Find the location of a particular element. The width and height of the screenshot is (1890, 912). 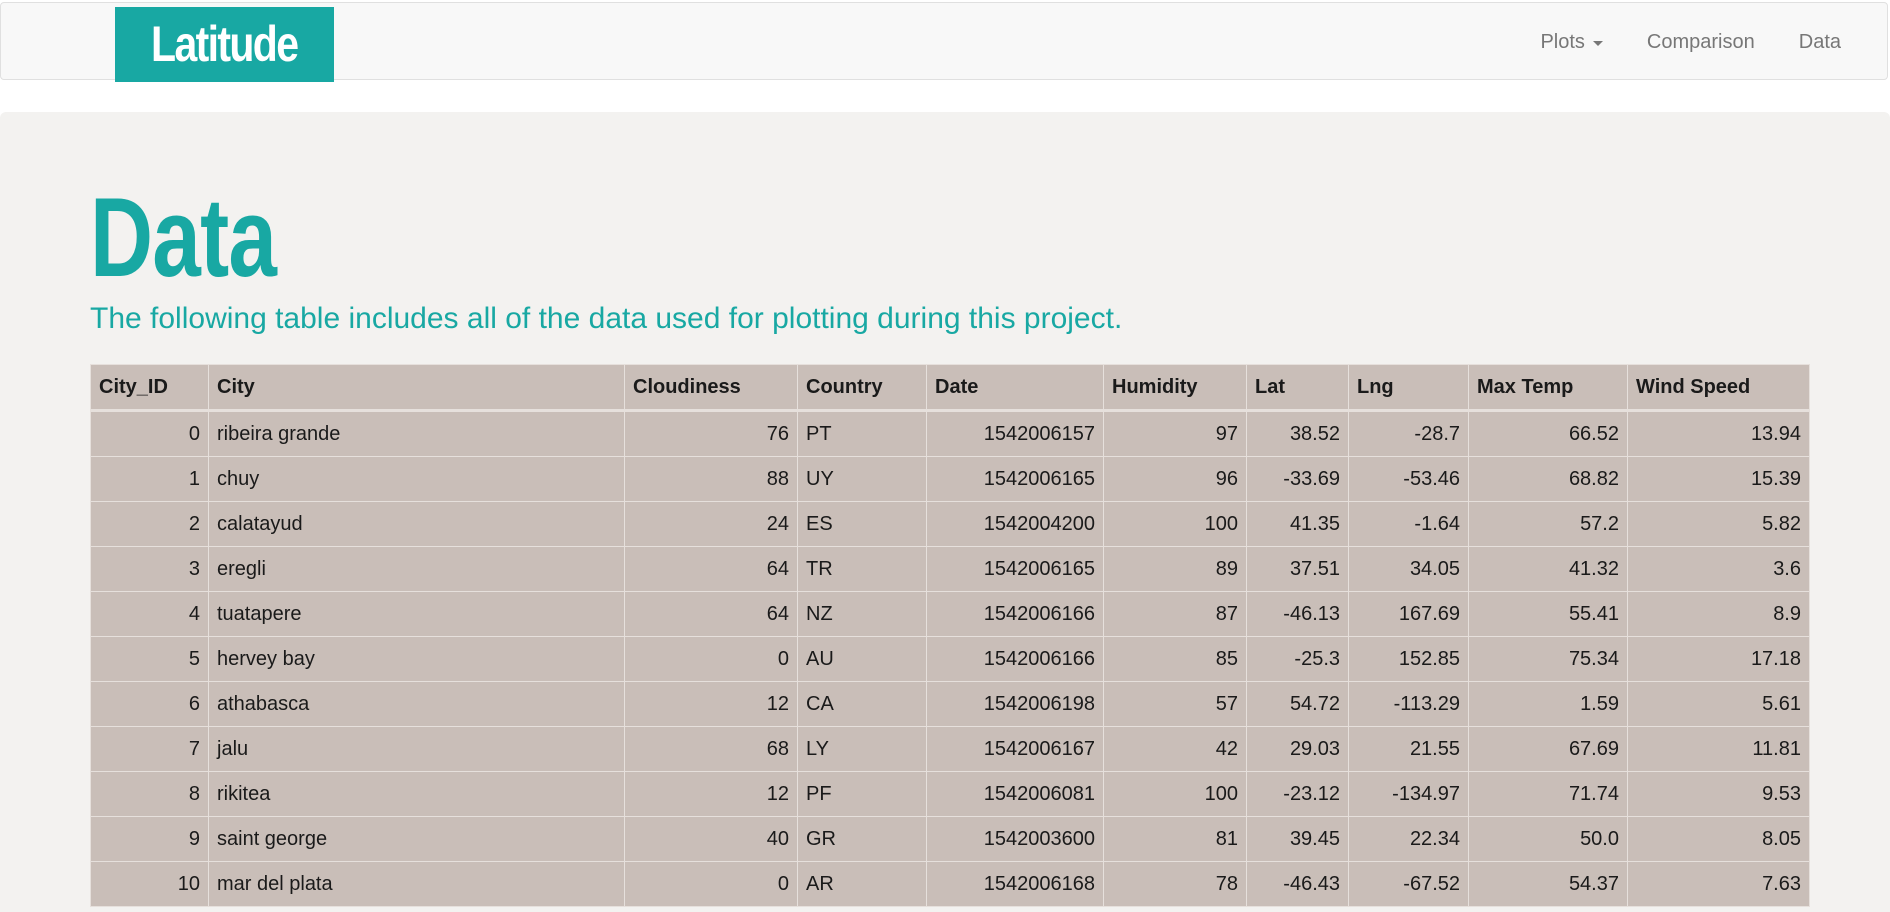

column-header-humidity: Humidity is located at coordinates (1175, 388).